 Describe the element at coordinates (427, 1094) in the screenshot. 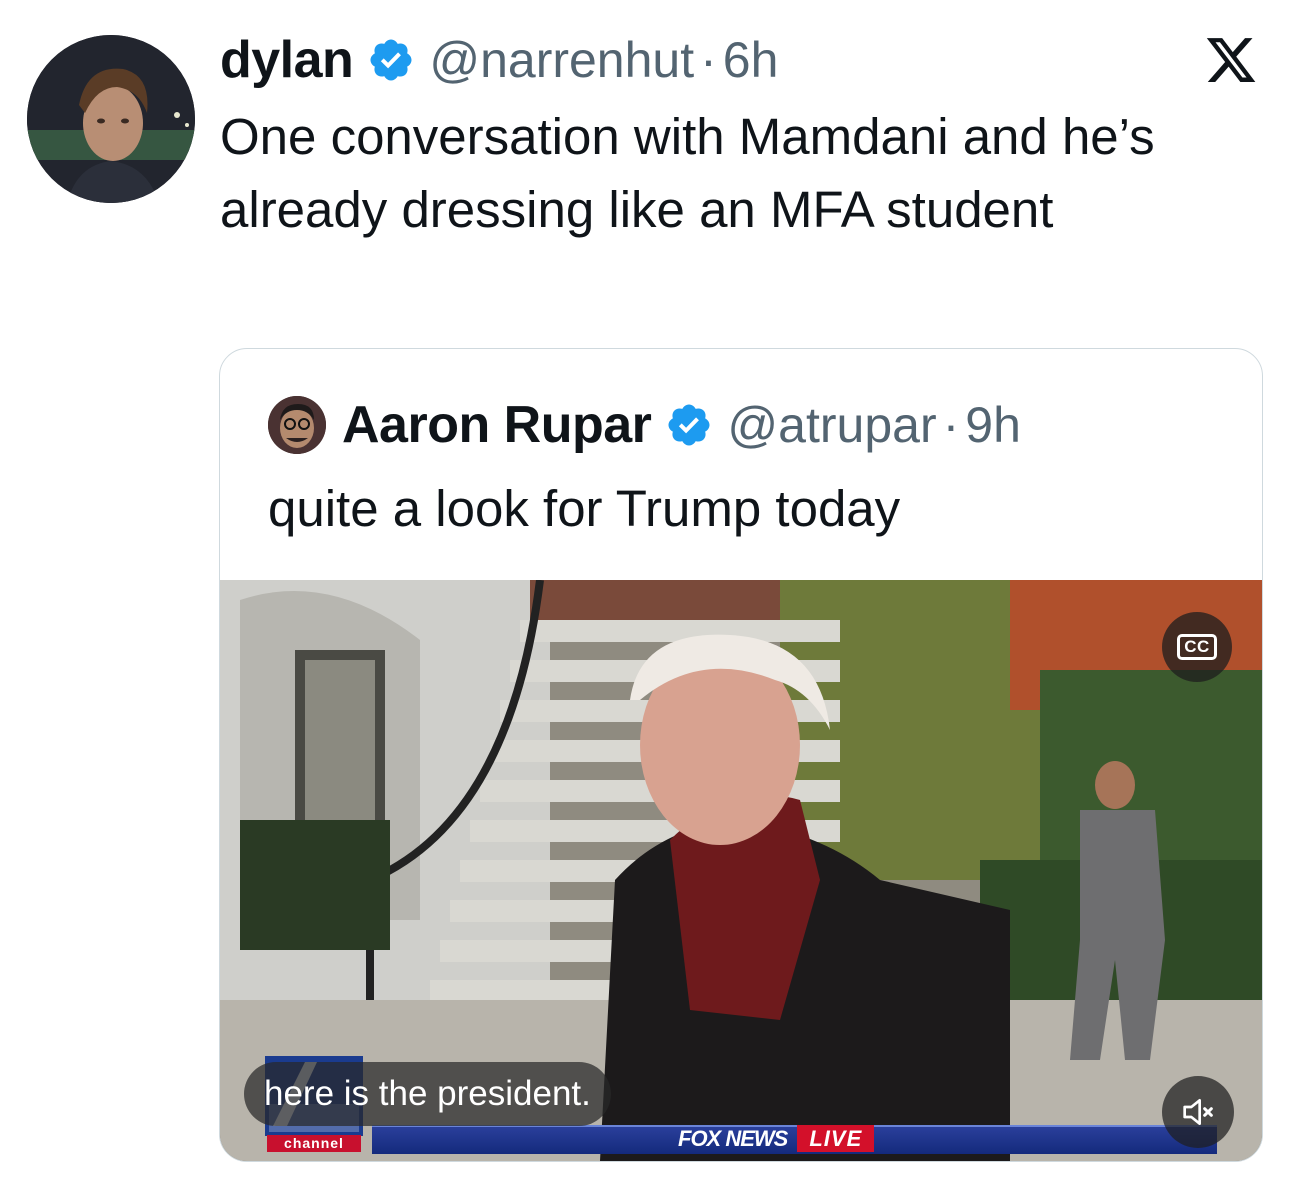

I see `video-caption: here is the president.` at that location.